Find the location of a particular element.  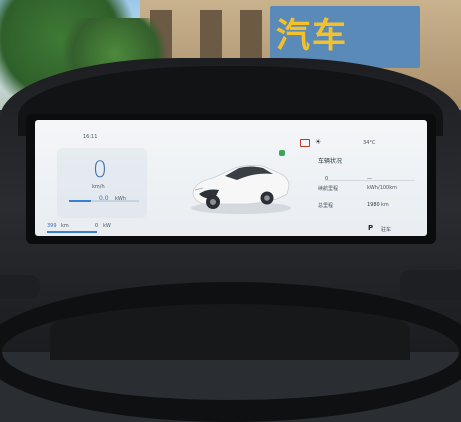

odometer-value: 1980 is located at coordinates (373, 205).